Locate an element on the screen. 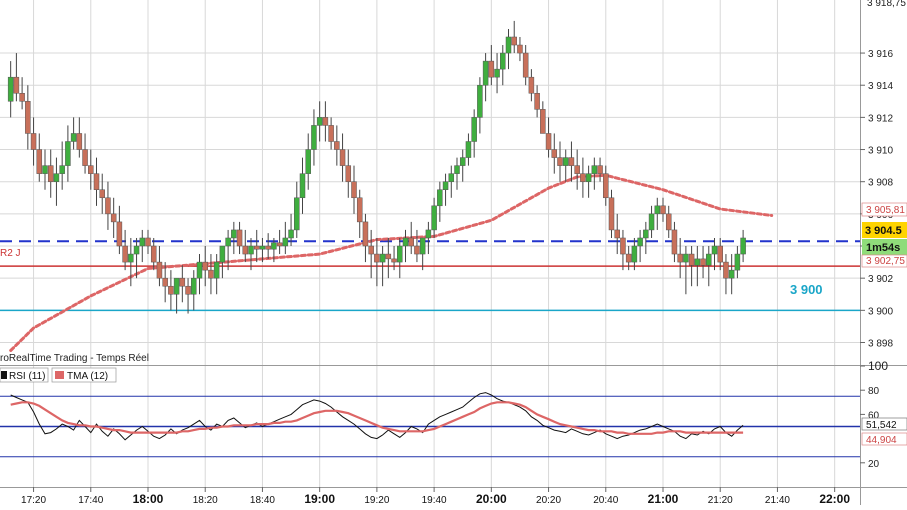  x-tick-label: 17:20 is located at coordinates (33, 500).